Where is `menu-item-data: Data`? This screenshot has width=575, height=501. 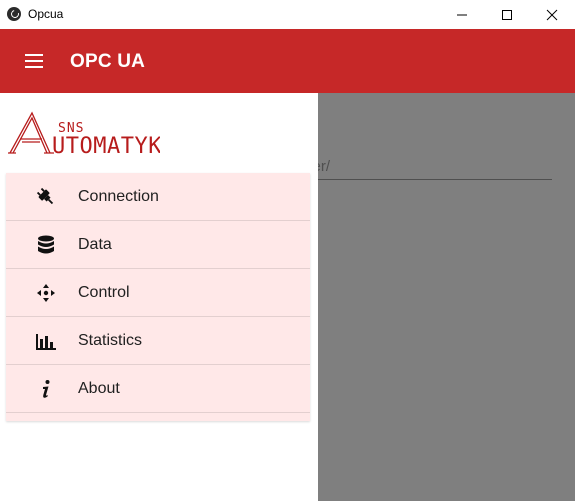 menu-item-data: Data is located at coordinates (158, 245).